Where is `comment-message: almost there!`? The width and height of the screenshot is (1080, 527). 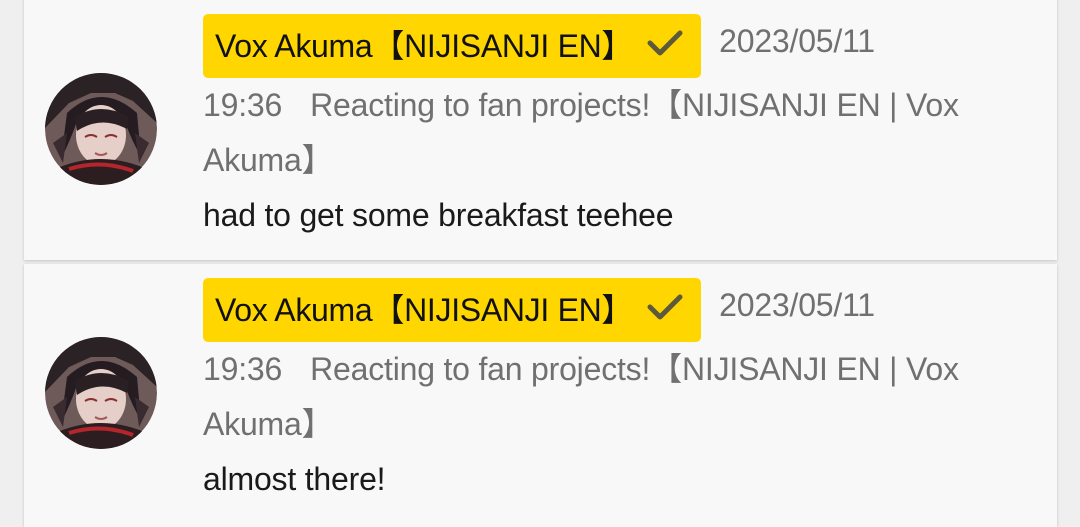 comment-message: almost there! is located at coordinates (294, 479).